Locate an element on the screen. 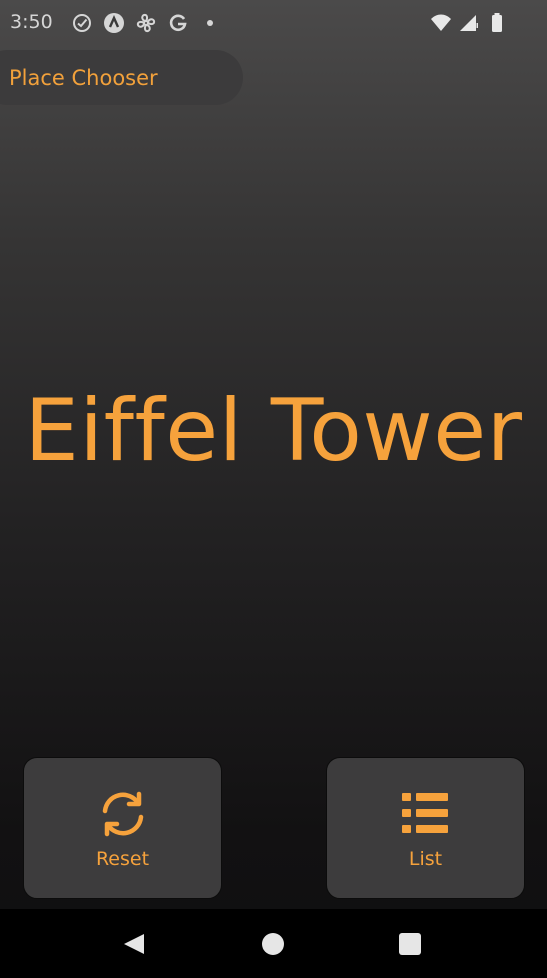 Image resolution: width=547 pixels, height=978 pixels. home-icon is located at coordinates (273, 944).